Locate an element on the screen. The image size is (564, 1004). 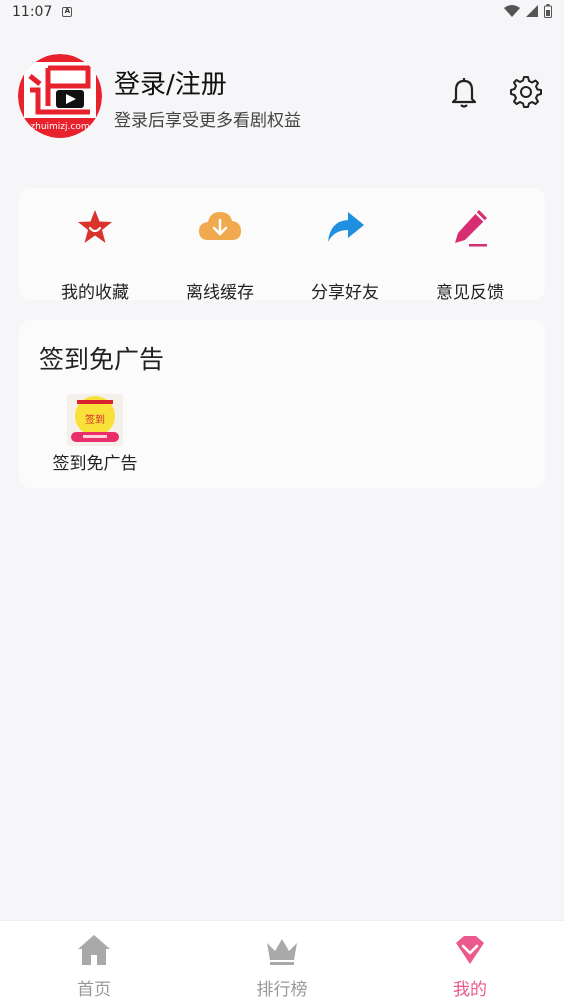
offline-cache-label: 离线缓存 is located at coordinates (220, 293).